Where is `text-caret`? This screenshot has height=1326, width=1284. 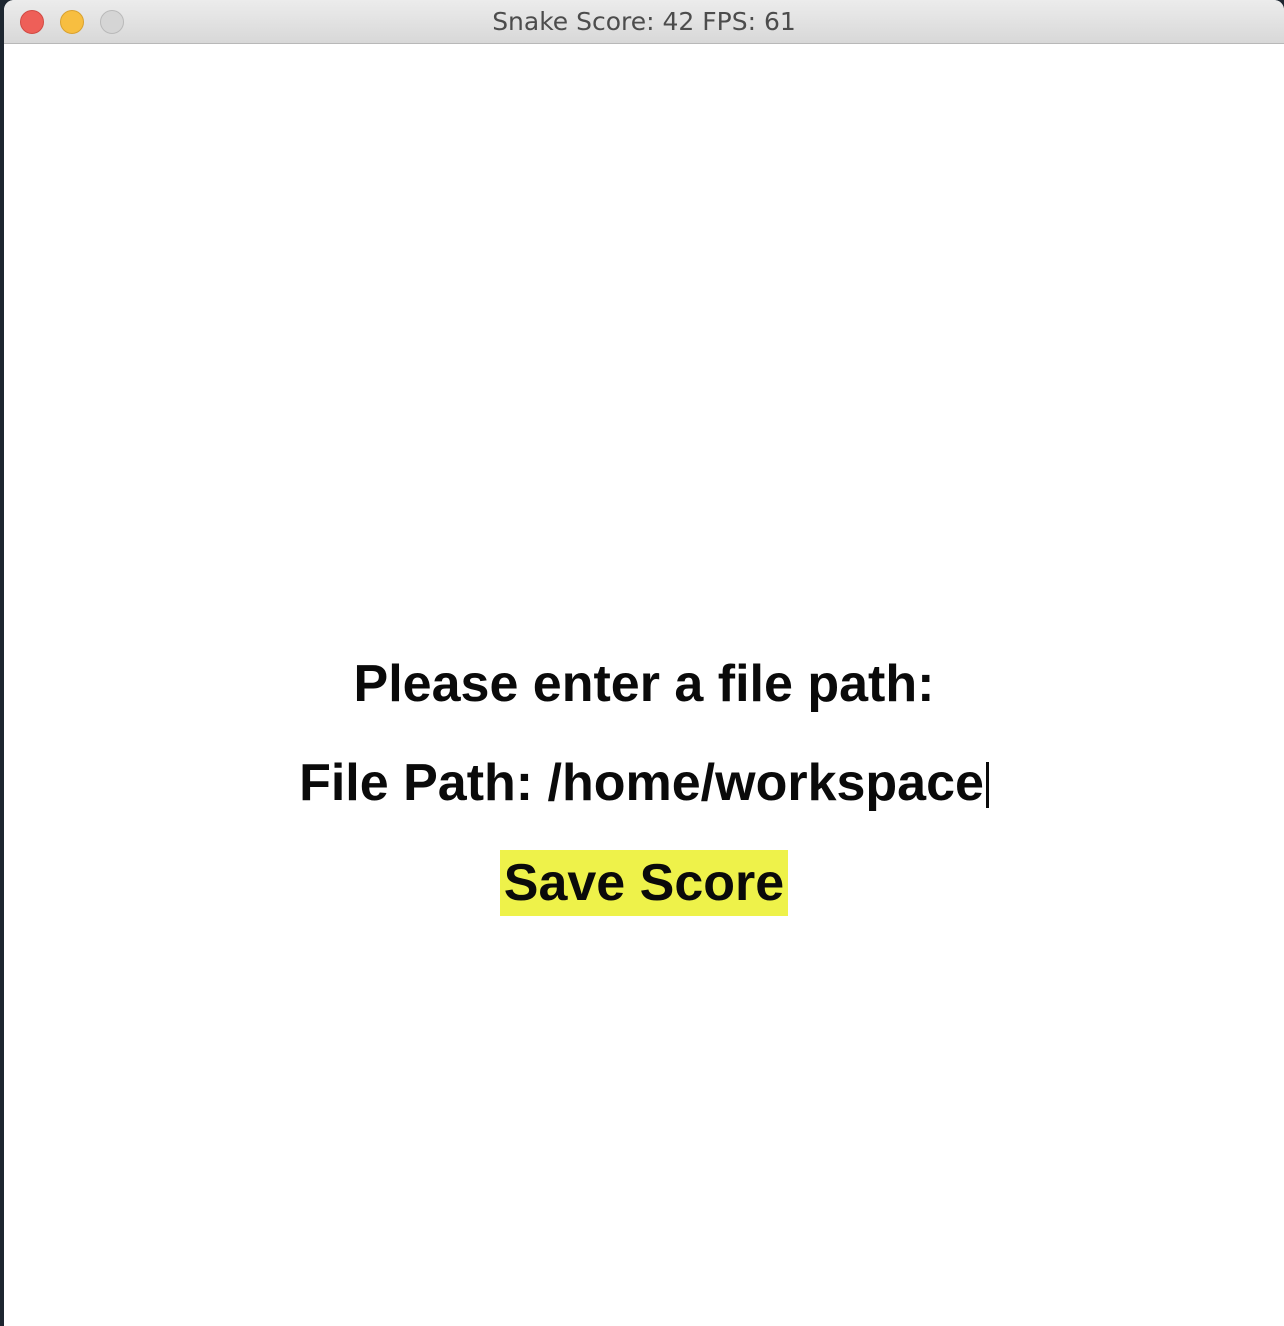
text-caret is located at coordinates (987, 785).